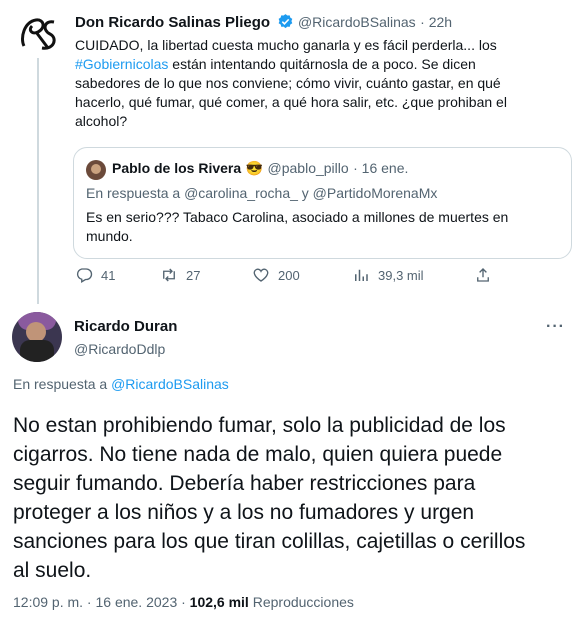 Image resolution: width=588 pixels, height=620 pixels. I want to click on author-name: Ricardo Duran, so click(125, 326).